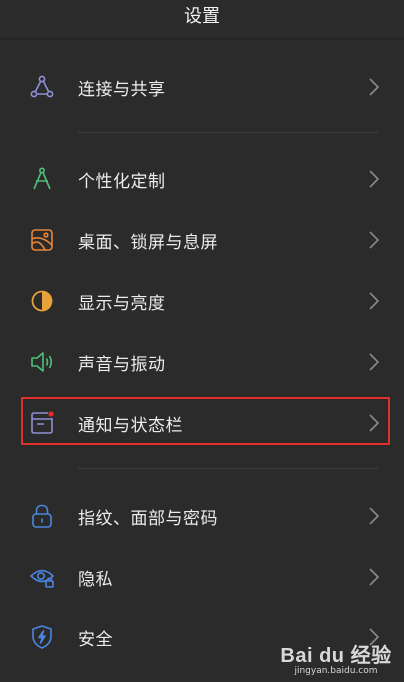  What do you see at coordinates (42, 301) in the screenshot?
I see `brightness-icon` at bounding box center [42, 301].